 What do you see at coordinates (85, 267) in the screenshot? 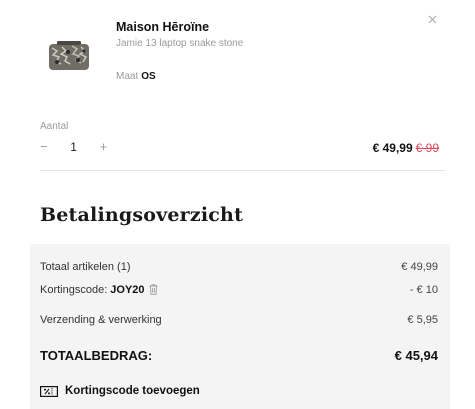
I see `items-total-label: Totaal artikelen (1)` at bounding box center [85, 267].